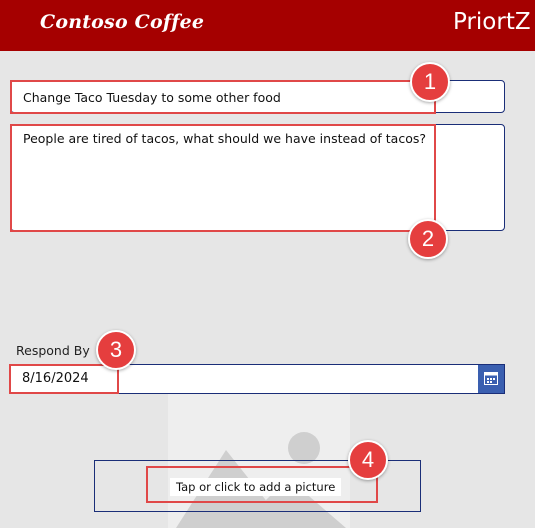  I want to click on calendar-button, so click(491, 379).